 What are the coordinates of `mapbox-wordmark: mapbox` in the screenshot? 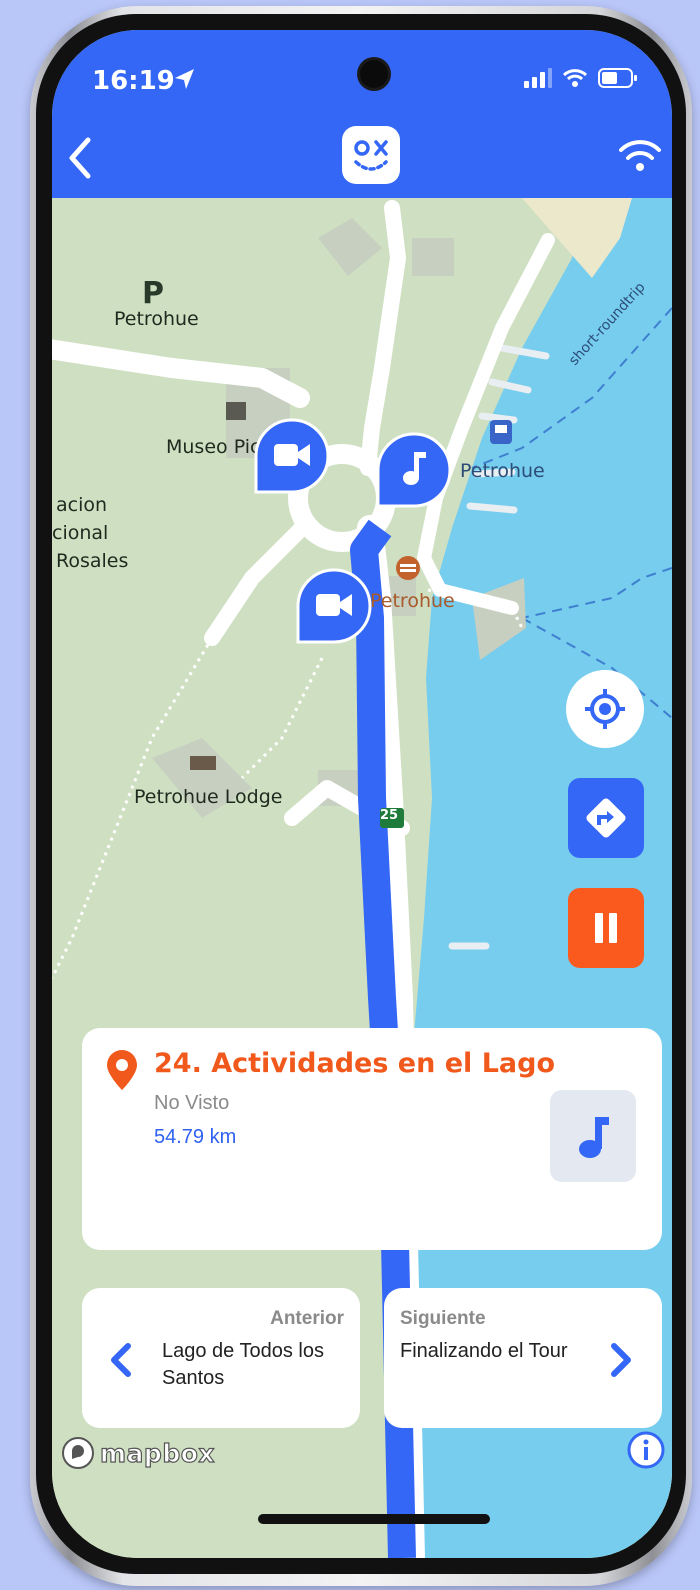 It's located at (157, 1453).